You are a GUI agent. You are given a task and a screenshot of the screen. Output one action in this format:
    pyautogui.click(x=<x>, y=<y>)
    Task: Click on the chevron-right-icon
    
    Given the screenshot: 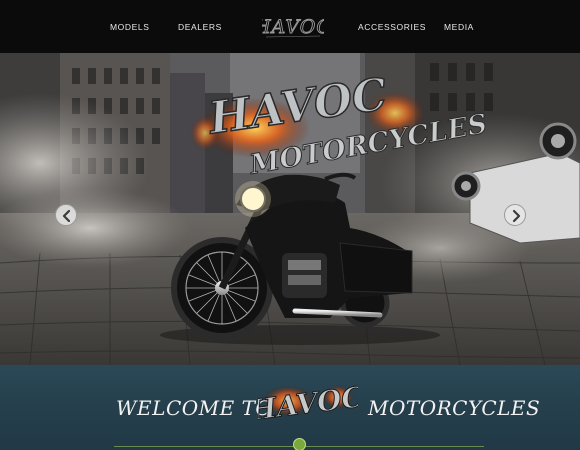 What is the action you would take?
    pyautogui.click(x=516, y=216)
    